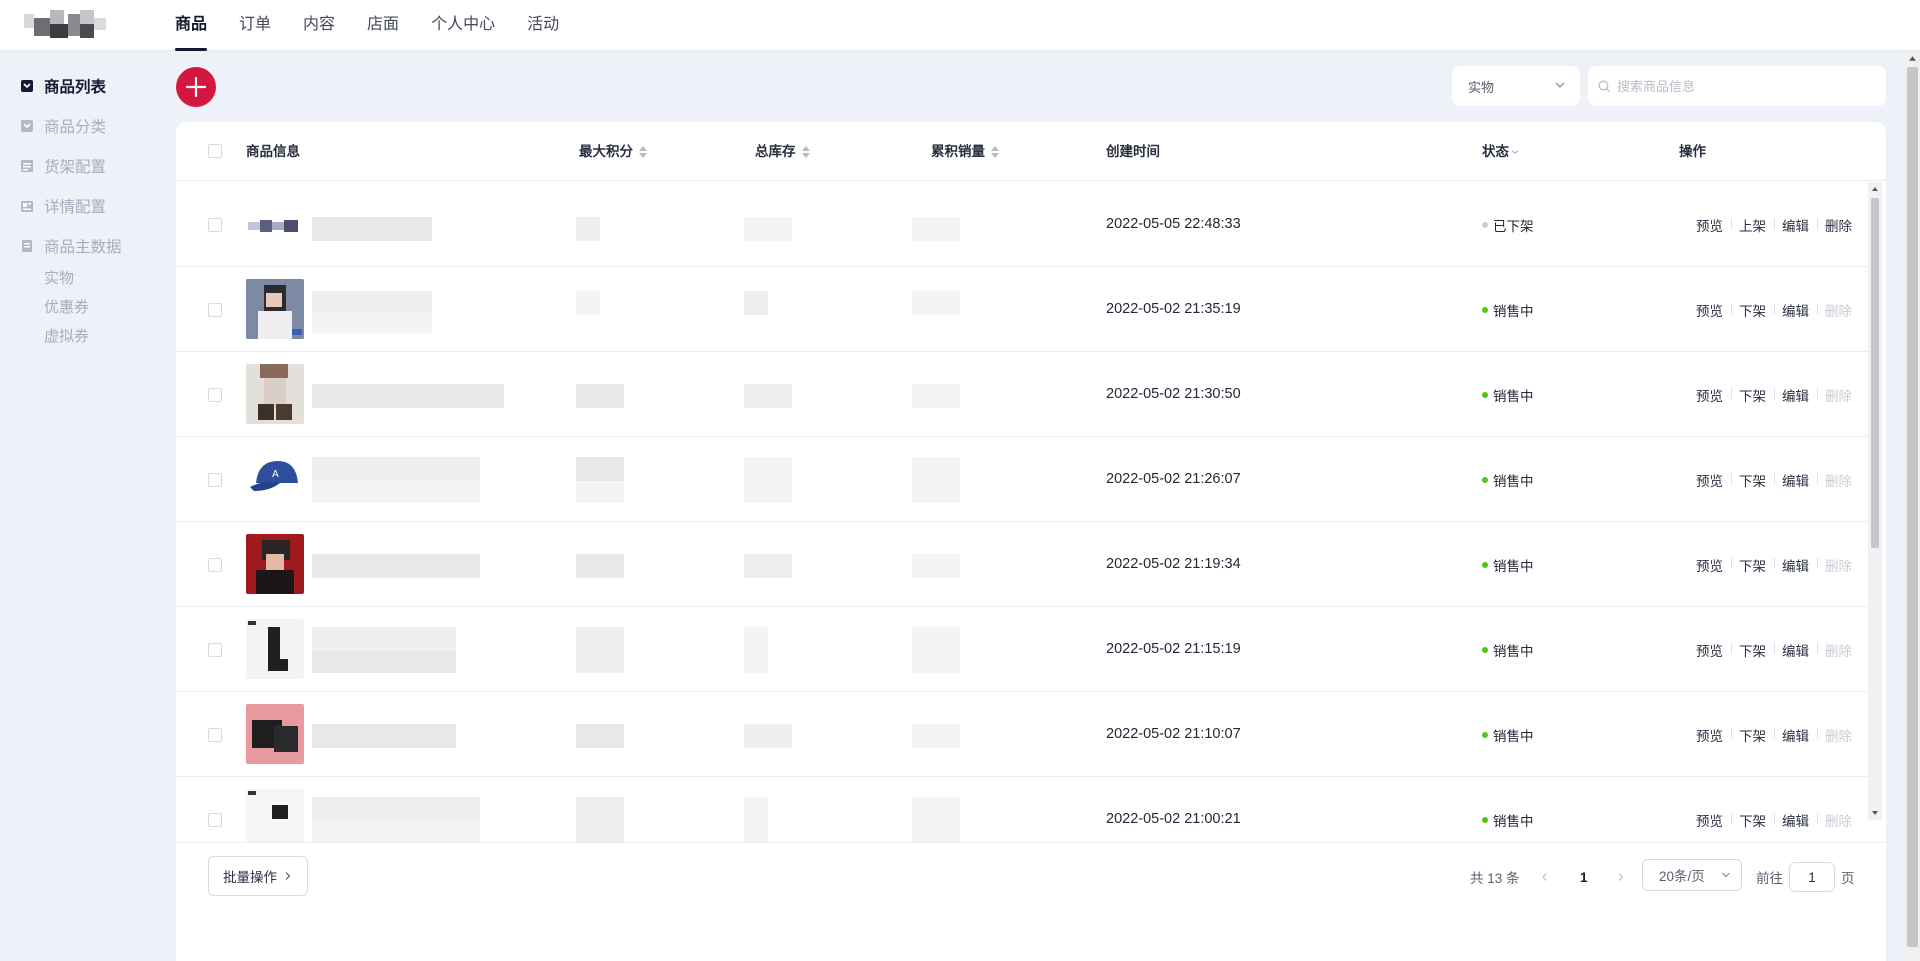 Image resolution: width=1920 pixels, height=961 pixels. Describe the element at coordinates (319, 25) in the screenshot. I see `nav-tab-content: 内容` at that location.